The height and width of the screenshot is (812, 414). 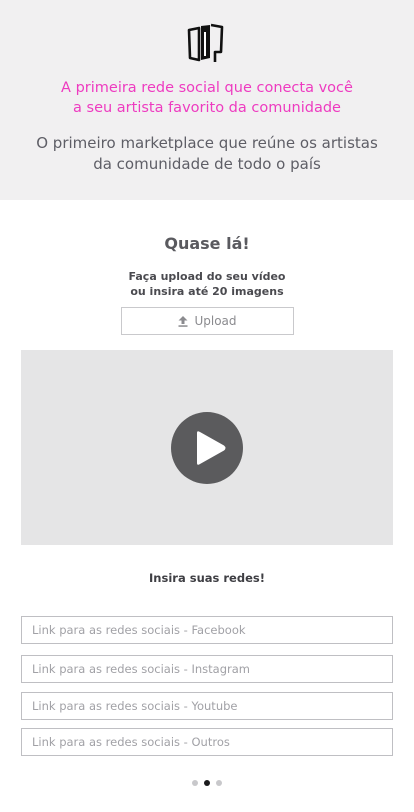 I want to click on tagline-line-2: a seu artista favorito da comunidade, so click(x=207, y=108).